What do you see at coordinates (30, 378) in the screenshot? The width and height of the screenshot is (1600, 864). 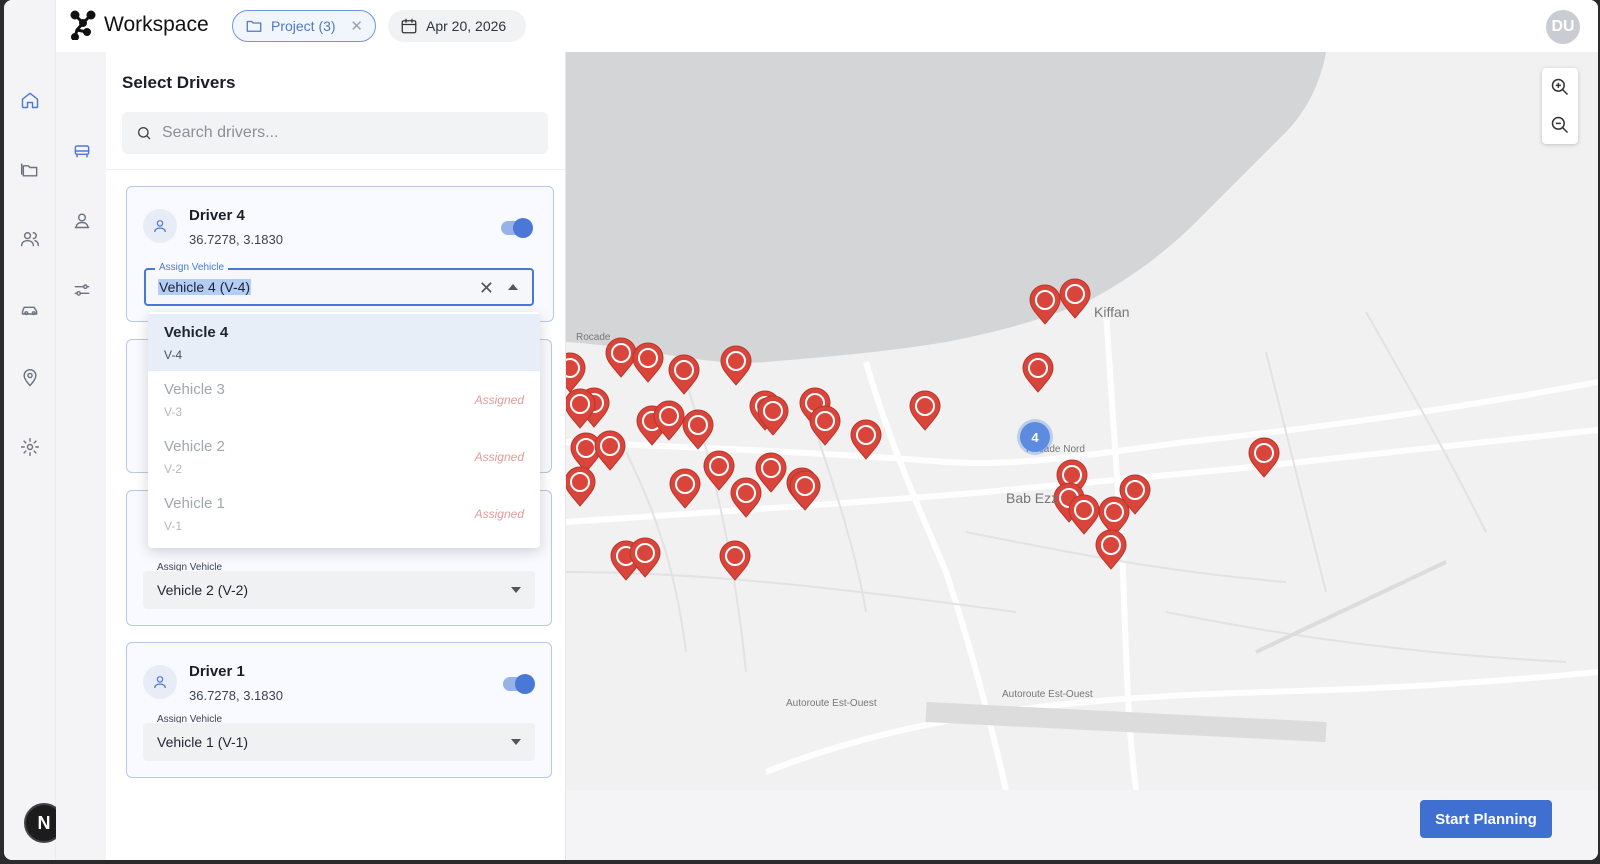 I see `location-pin-icon` at bounding box center [30, 378].